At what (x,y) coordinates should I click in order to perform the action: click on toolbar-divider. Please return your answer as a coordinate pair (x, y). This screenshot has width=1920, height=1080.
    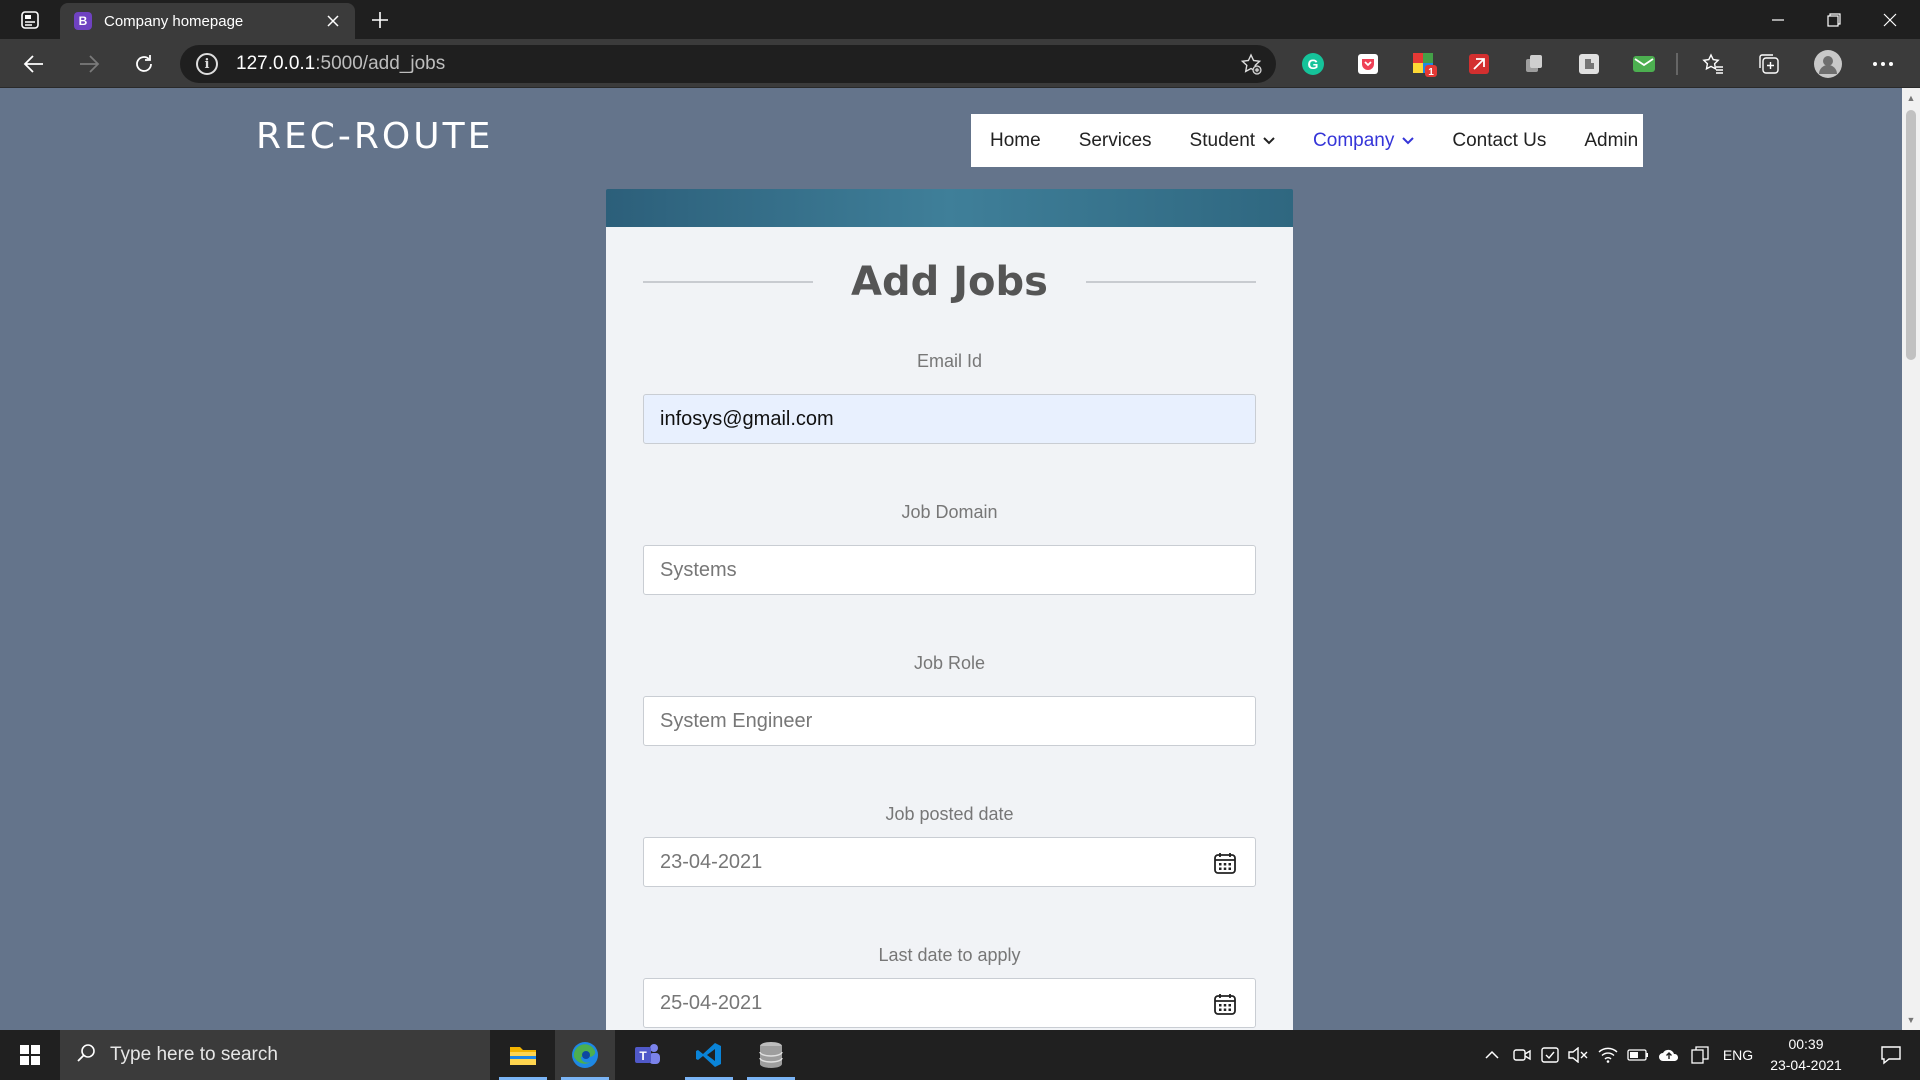
    Looking at the image, I should click on (1677, 64).